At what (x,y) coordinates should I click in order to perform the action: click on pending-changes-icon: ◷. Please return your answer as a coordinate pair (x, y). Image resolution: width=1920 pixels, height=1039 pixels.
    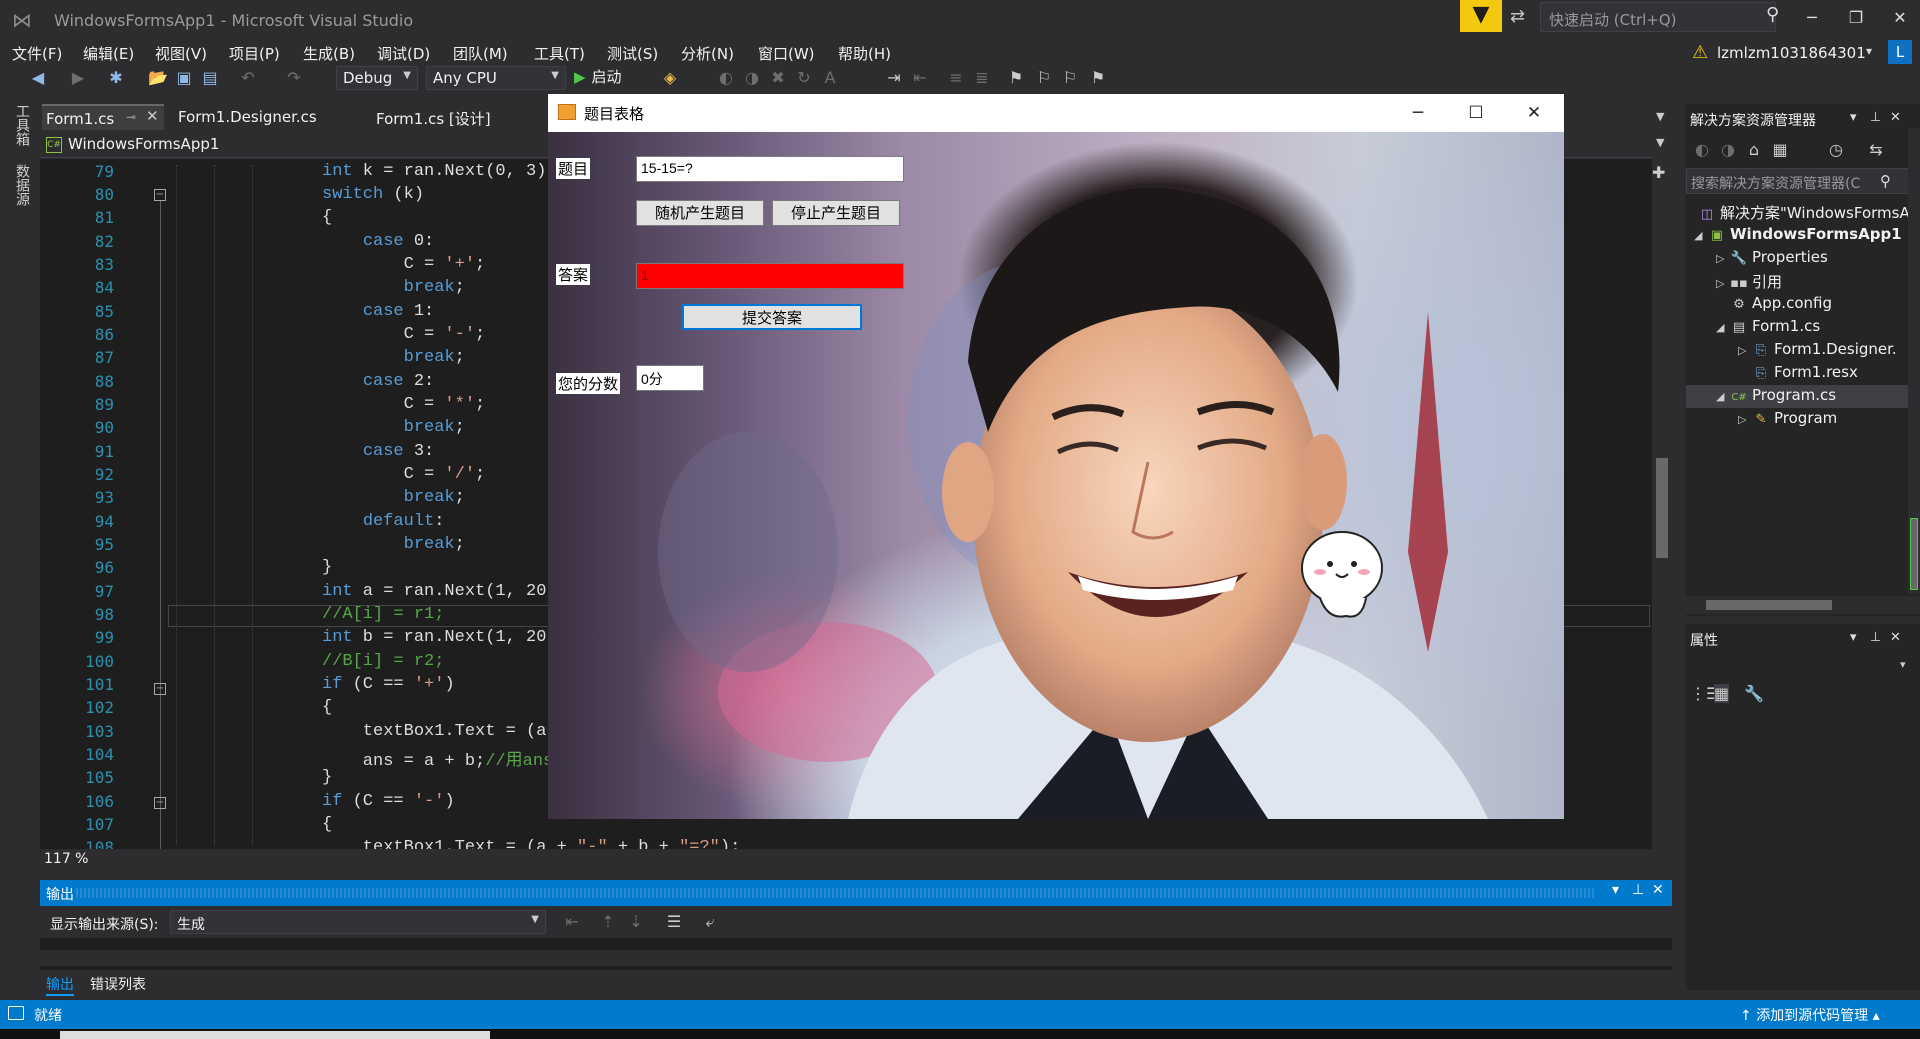
    Looking at the image, I should click on (1836, 149).